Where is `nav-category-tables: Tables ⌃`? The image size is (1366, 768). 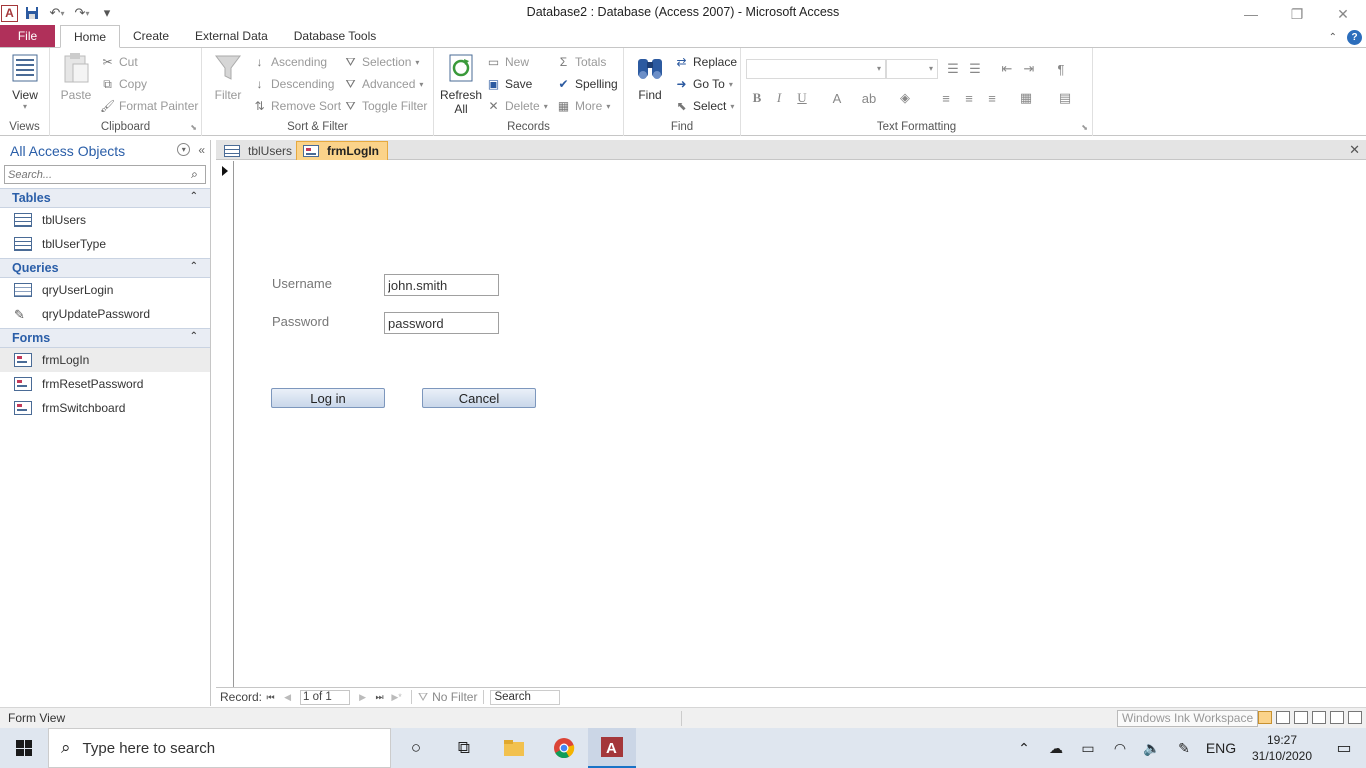
nav-category-tables: Tables ⌃ is located at coordinates (105, 198).